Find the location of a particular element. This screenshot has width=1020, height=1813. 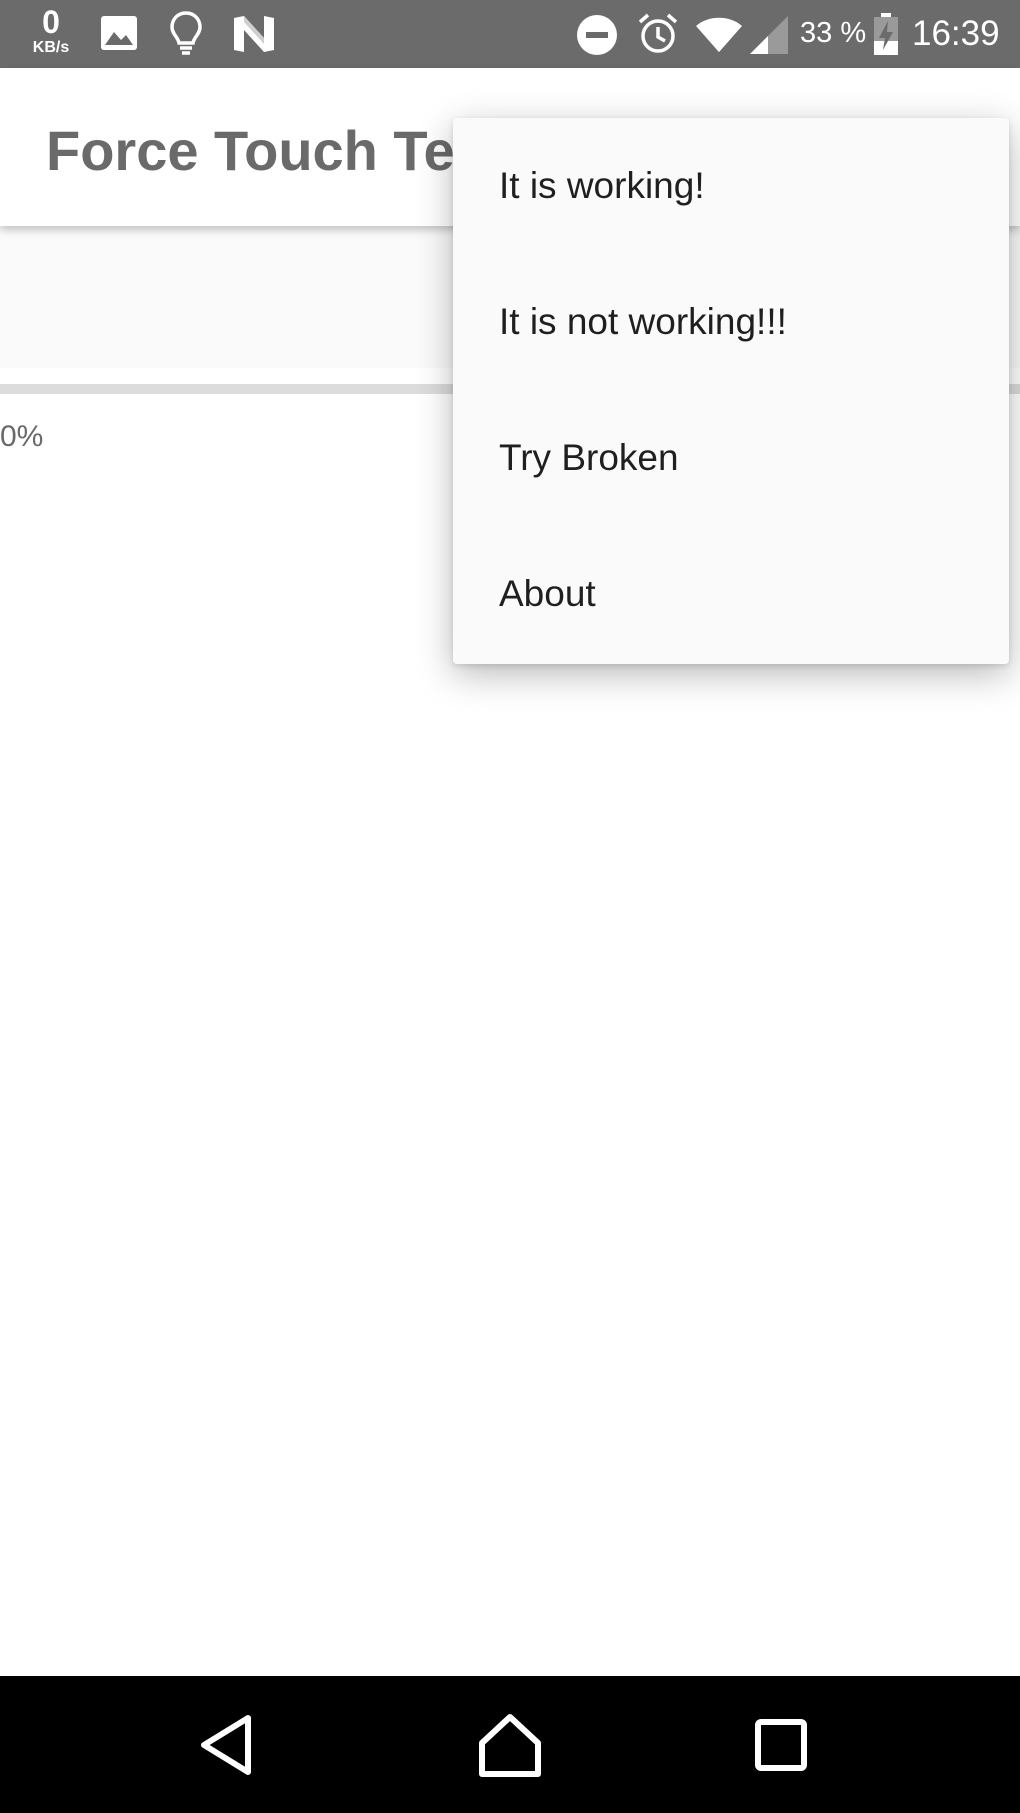

wifi-icon is located at coordinates (719, 34).